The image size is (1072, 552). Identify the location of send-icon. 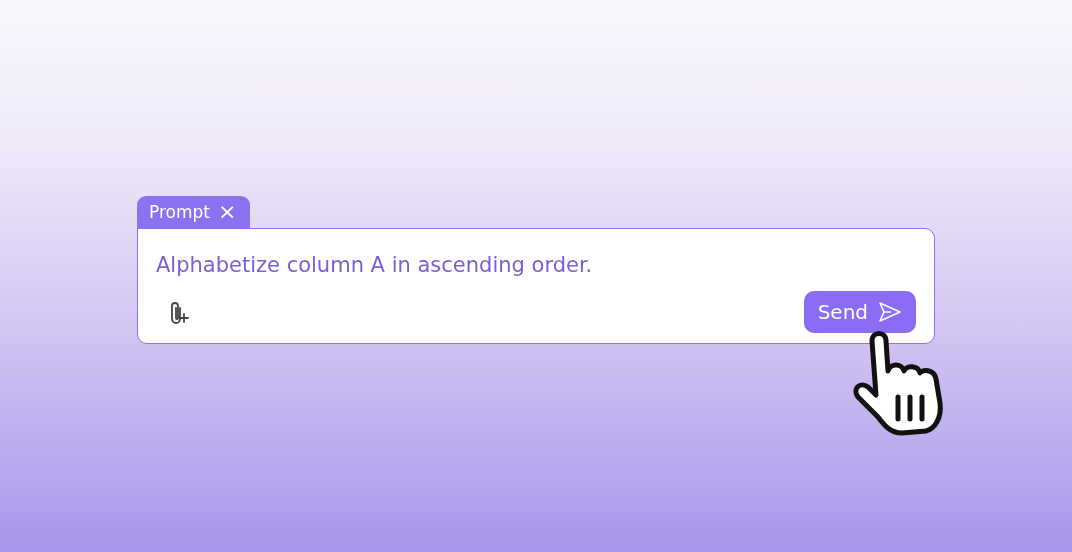
(890, 312).